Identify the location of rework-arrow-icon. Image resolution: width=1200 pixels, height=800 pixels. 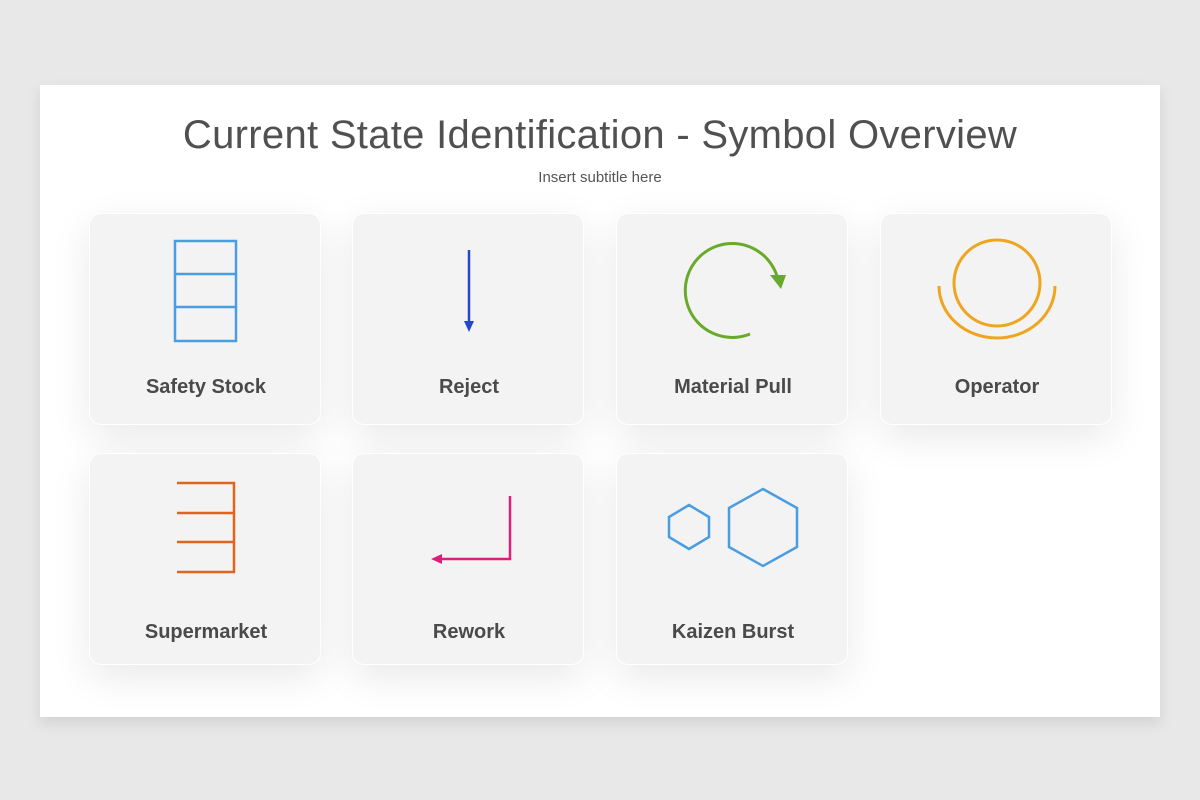
(471, 530).